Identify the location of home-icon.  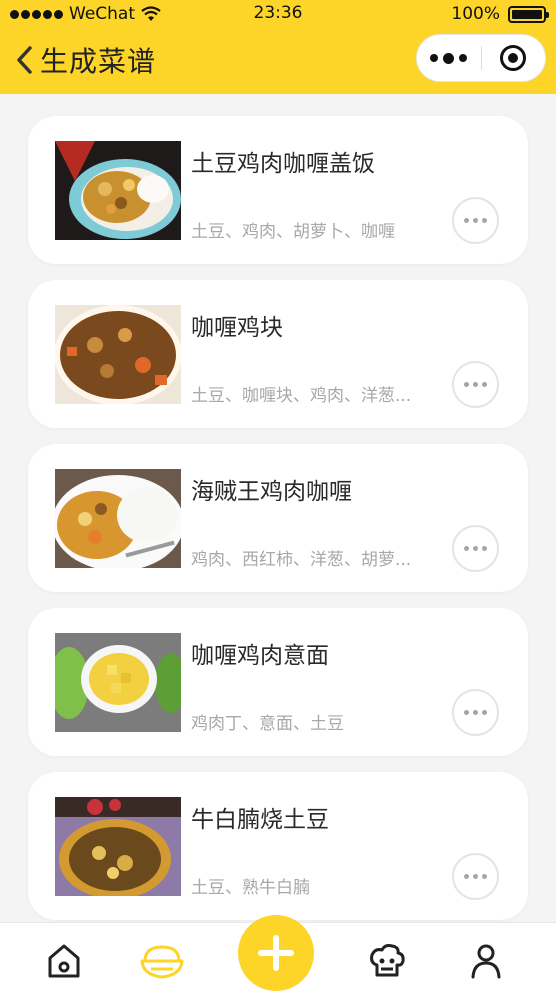
(64, 961).